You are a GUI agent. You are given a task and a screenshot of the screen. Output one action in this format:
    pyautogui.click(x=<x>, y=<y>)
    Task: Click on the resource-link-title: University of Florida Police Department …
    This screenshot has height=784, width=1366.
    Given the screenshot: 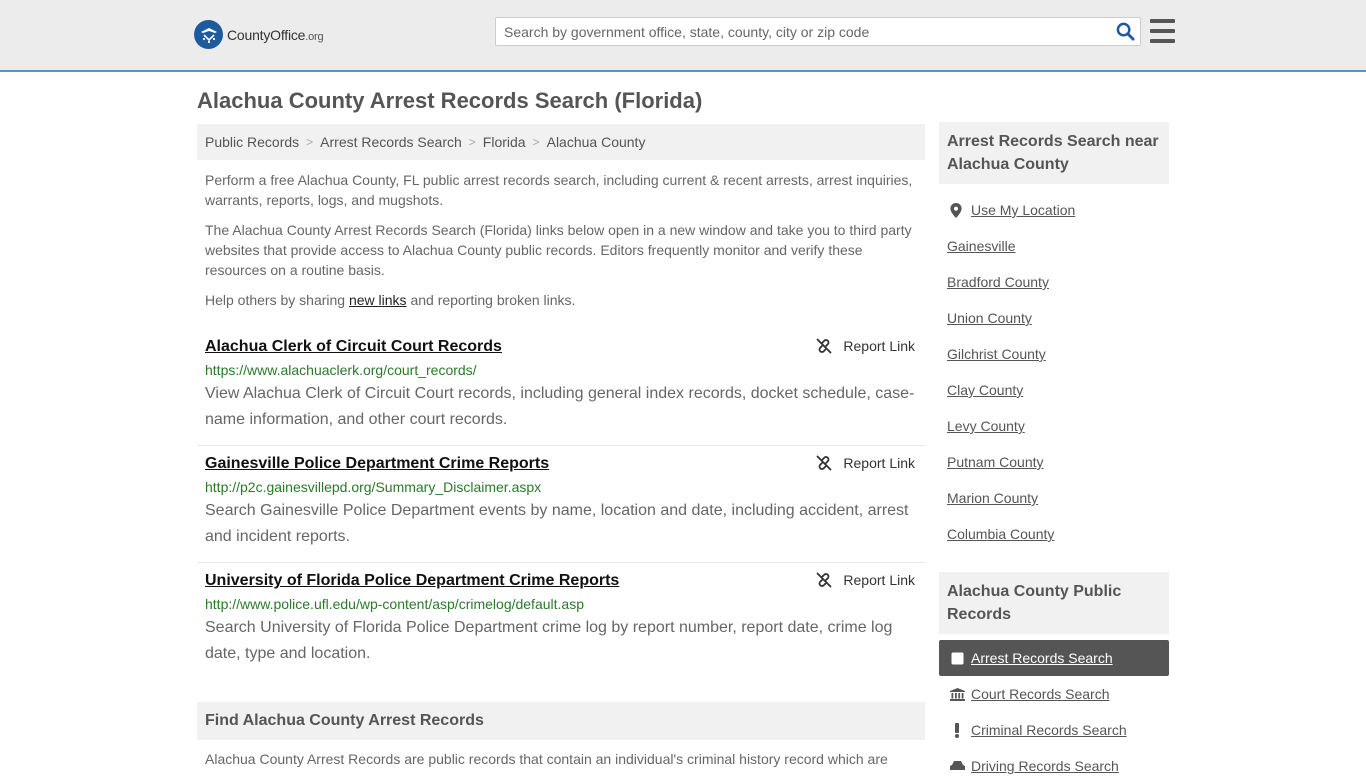 What is the action you would take?
    pyautogui.click(x=412, y=581)
    